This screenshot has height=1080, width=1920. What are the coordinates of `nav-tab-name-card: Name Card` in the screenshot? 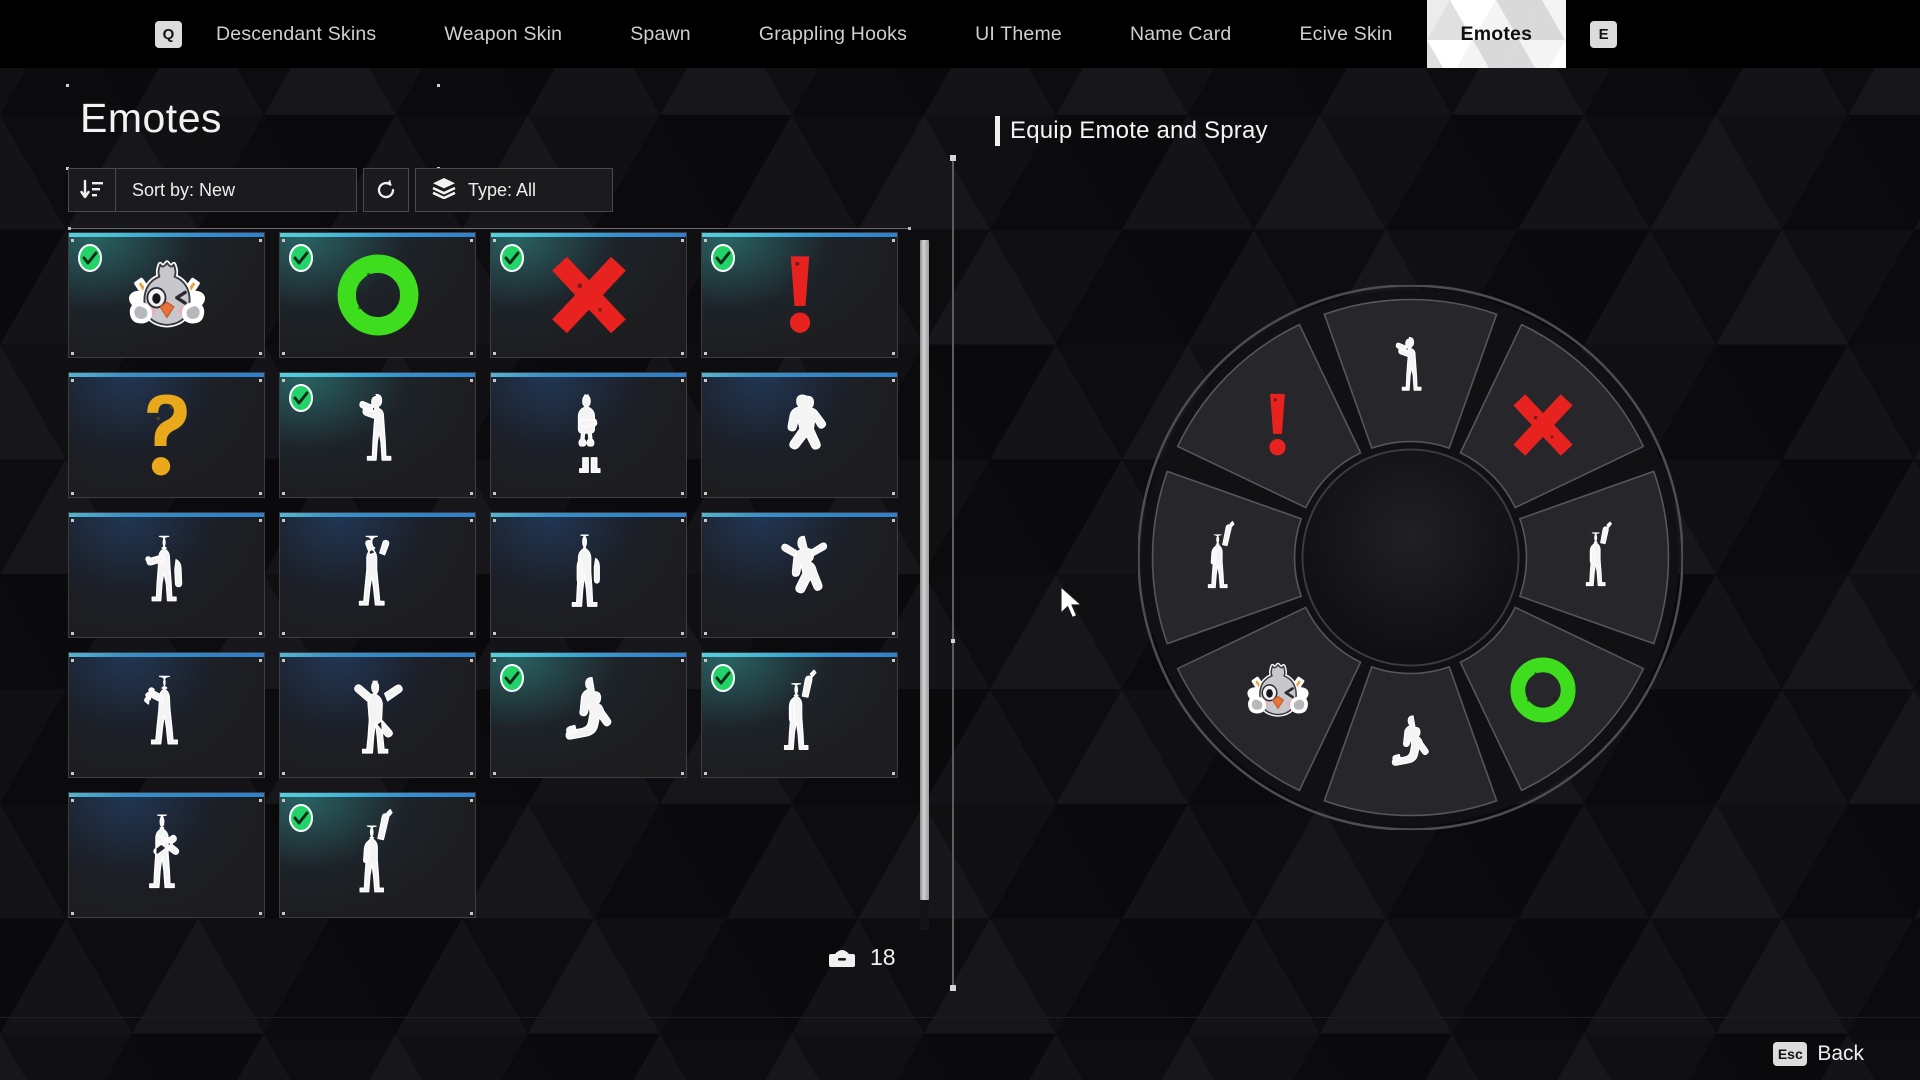 It's located at (1181, 34).